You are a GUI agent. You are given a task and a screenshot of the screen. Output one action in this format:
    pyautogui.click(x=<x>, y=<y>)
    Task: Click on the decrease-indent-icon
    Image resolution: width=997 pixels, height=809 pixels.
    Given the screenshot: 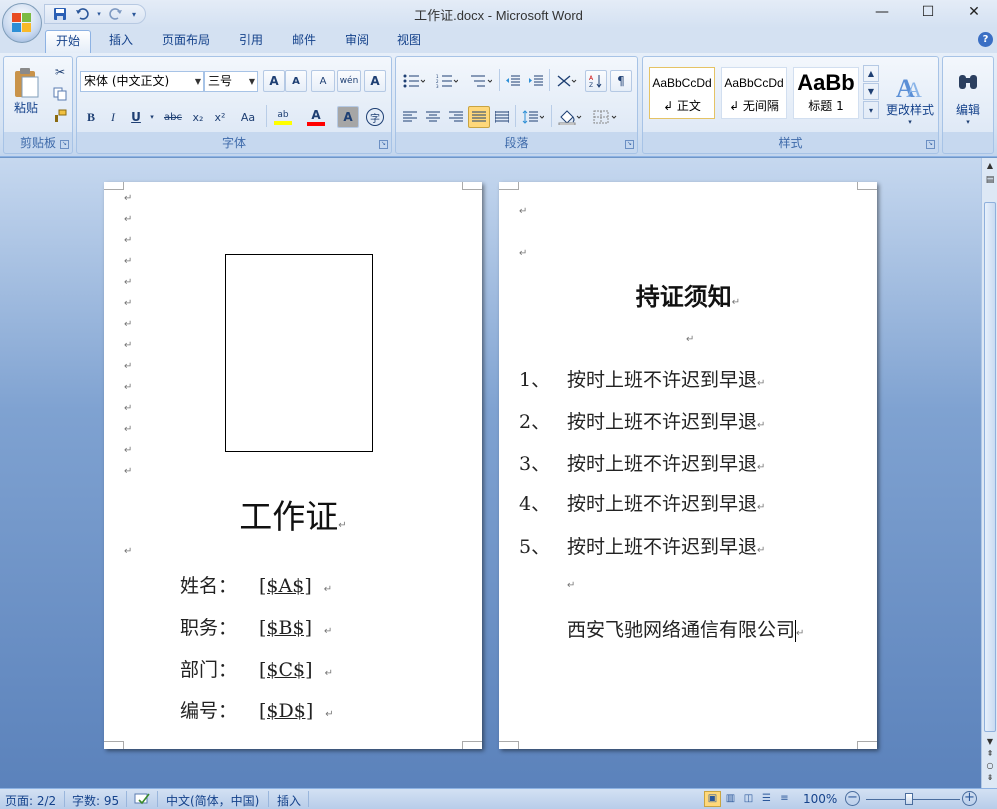 What is the action you would take?
    pyautogui.click(x=513, y=81)
    